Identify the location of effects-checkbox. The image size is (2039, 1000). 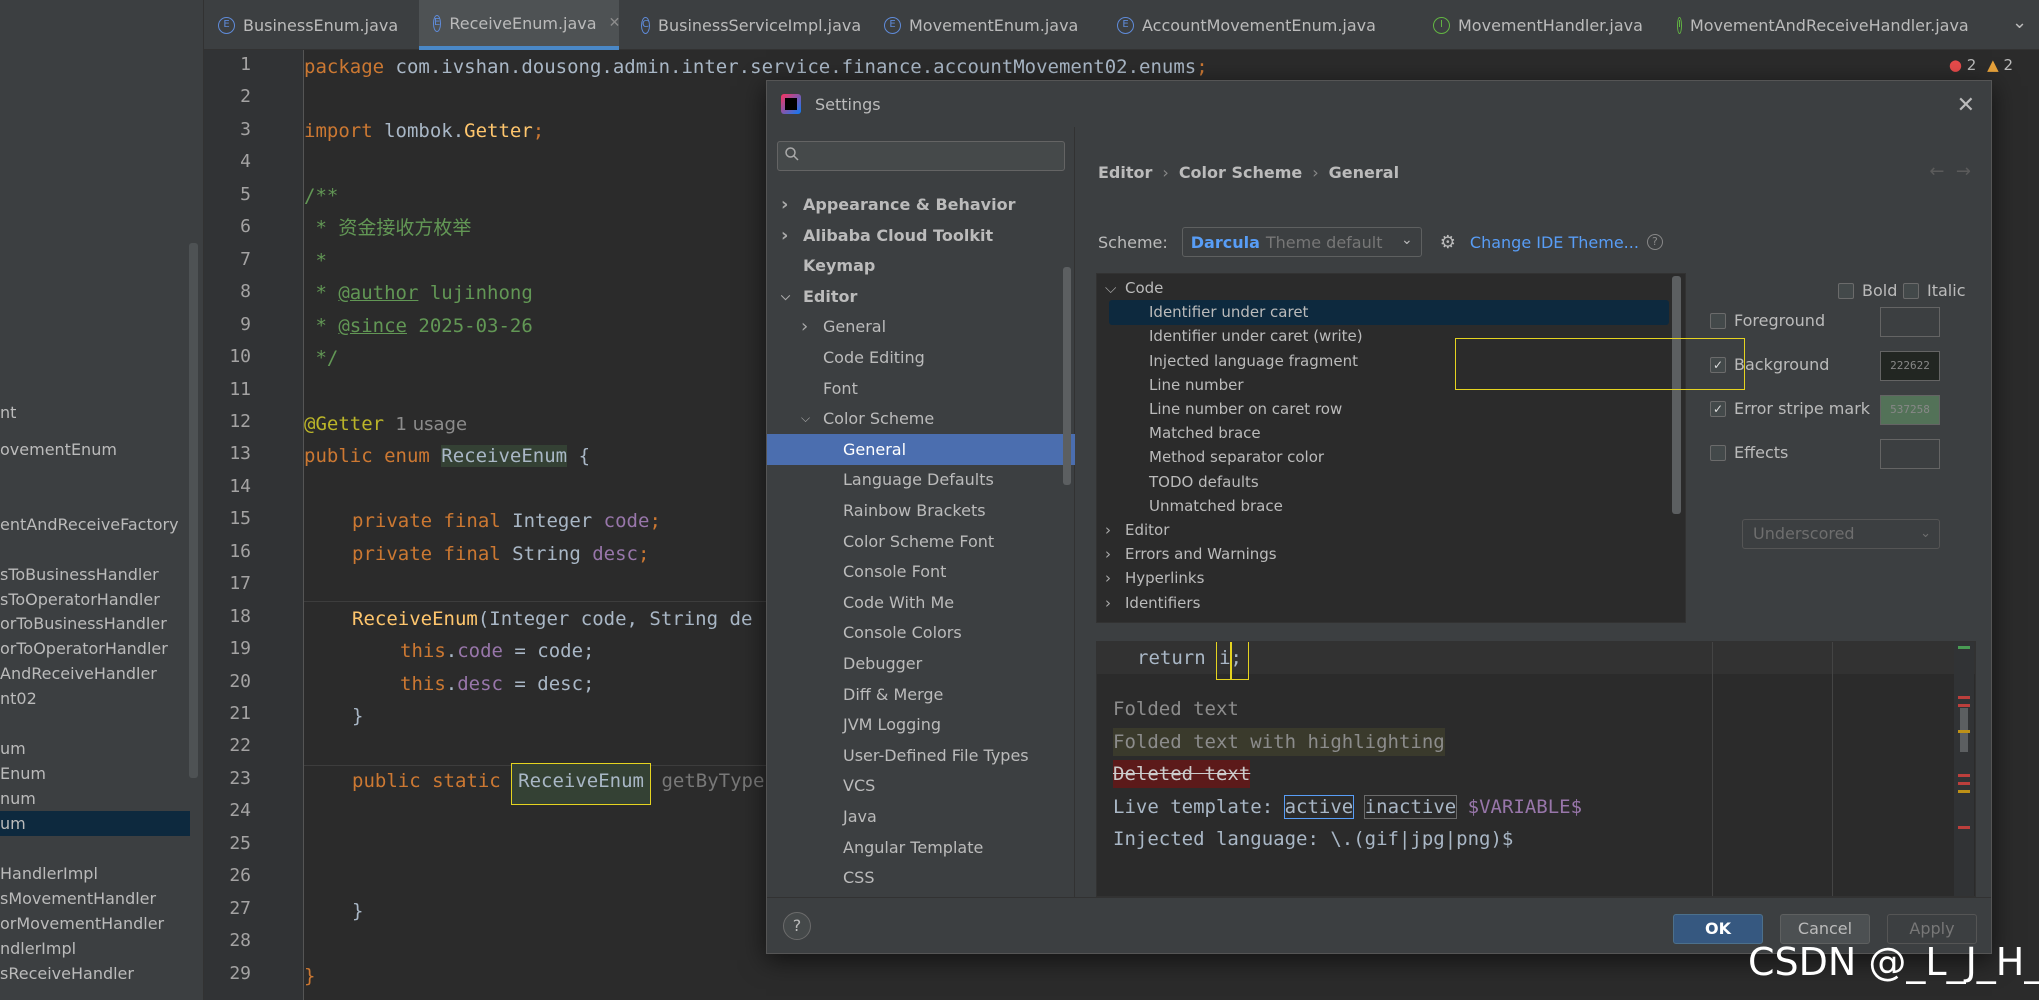
(1718, 453).